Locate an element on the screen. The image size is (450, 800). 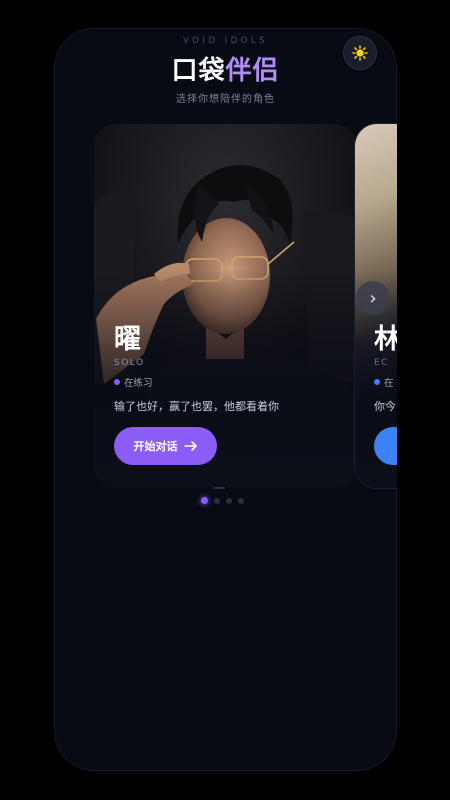
sun-icon is located at coordinates (360, 53).